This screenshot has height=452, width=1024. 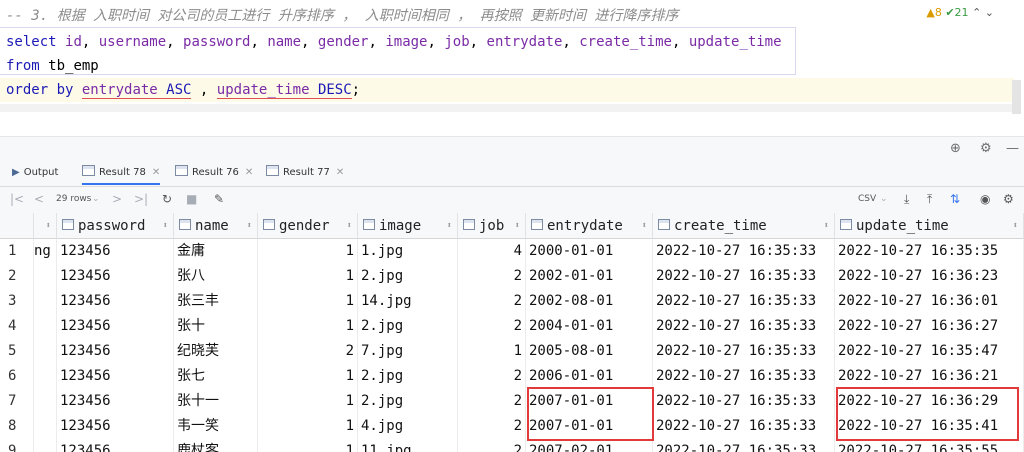 I want to click on table-cell-name: 张十一, so click(x=216, y=401).